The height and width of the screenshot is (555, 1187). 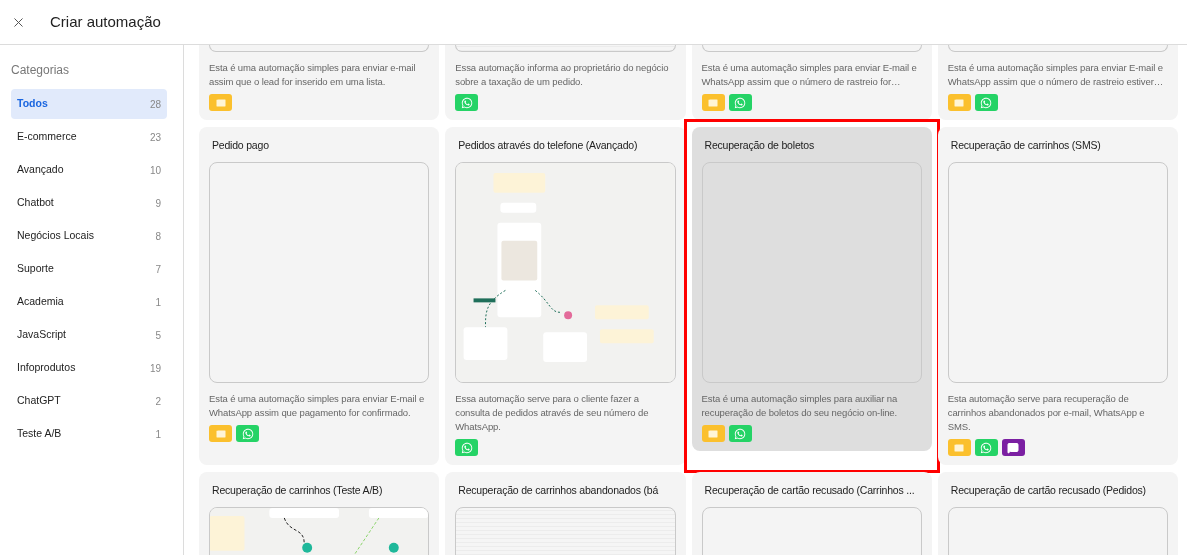 I want to click on category-count: 7, so click(x=158, y=269).